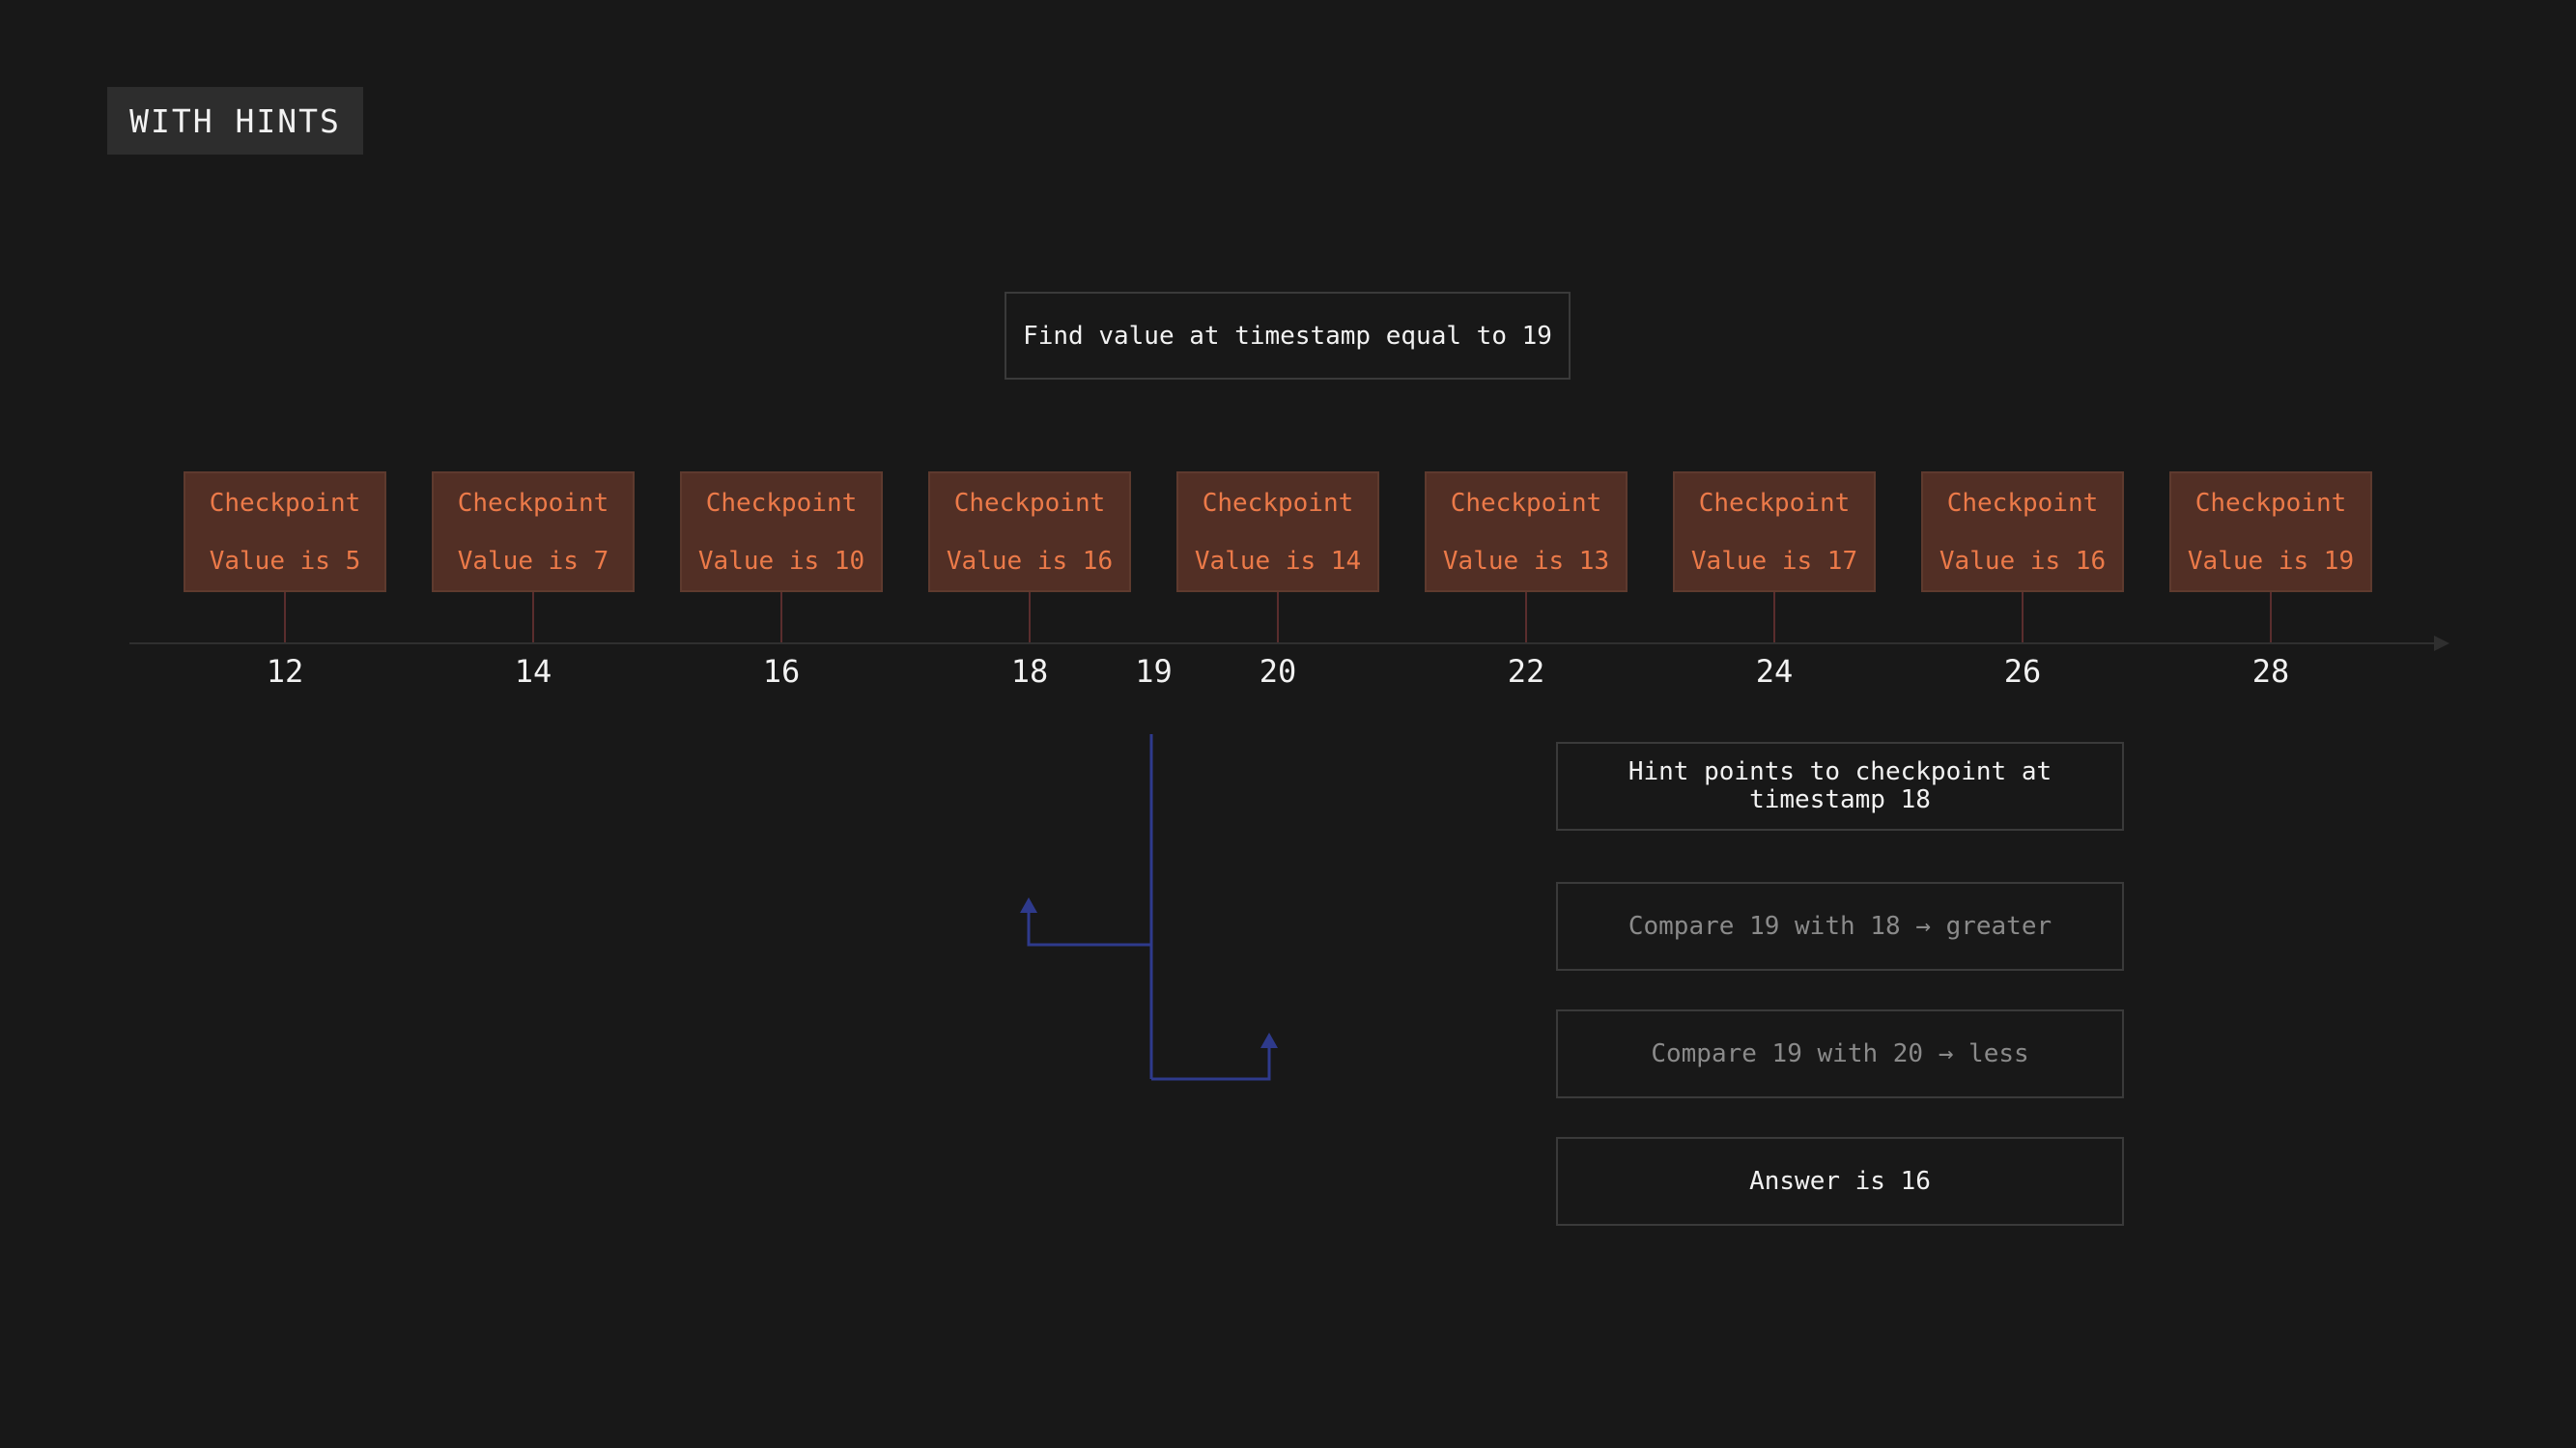  What do you see at coordinates (1028, 905) in the screenshot?
I see `hint-arrow-left-head` at bounding box center [1028, 905].